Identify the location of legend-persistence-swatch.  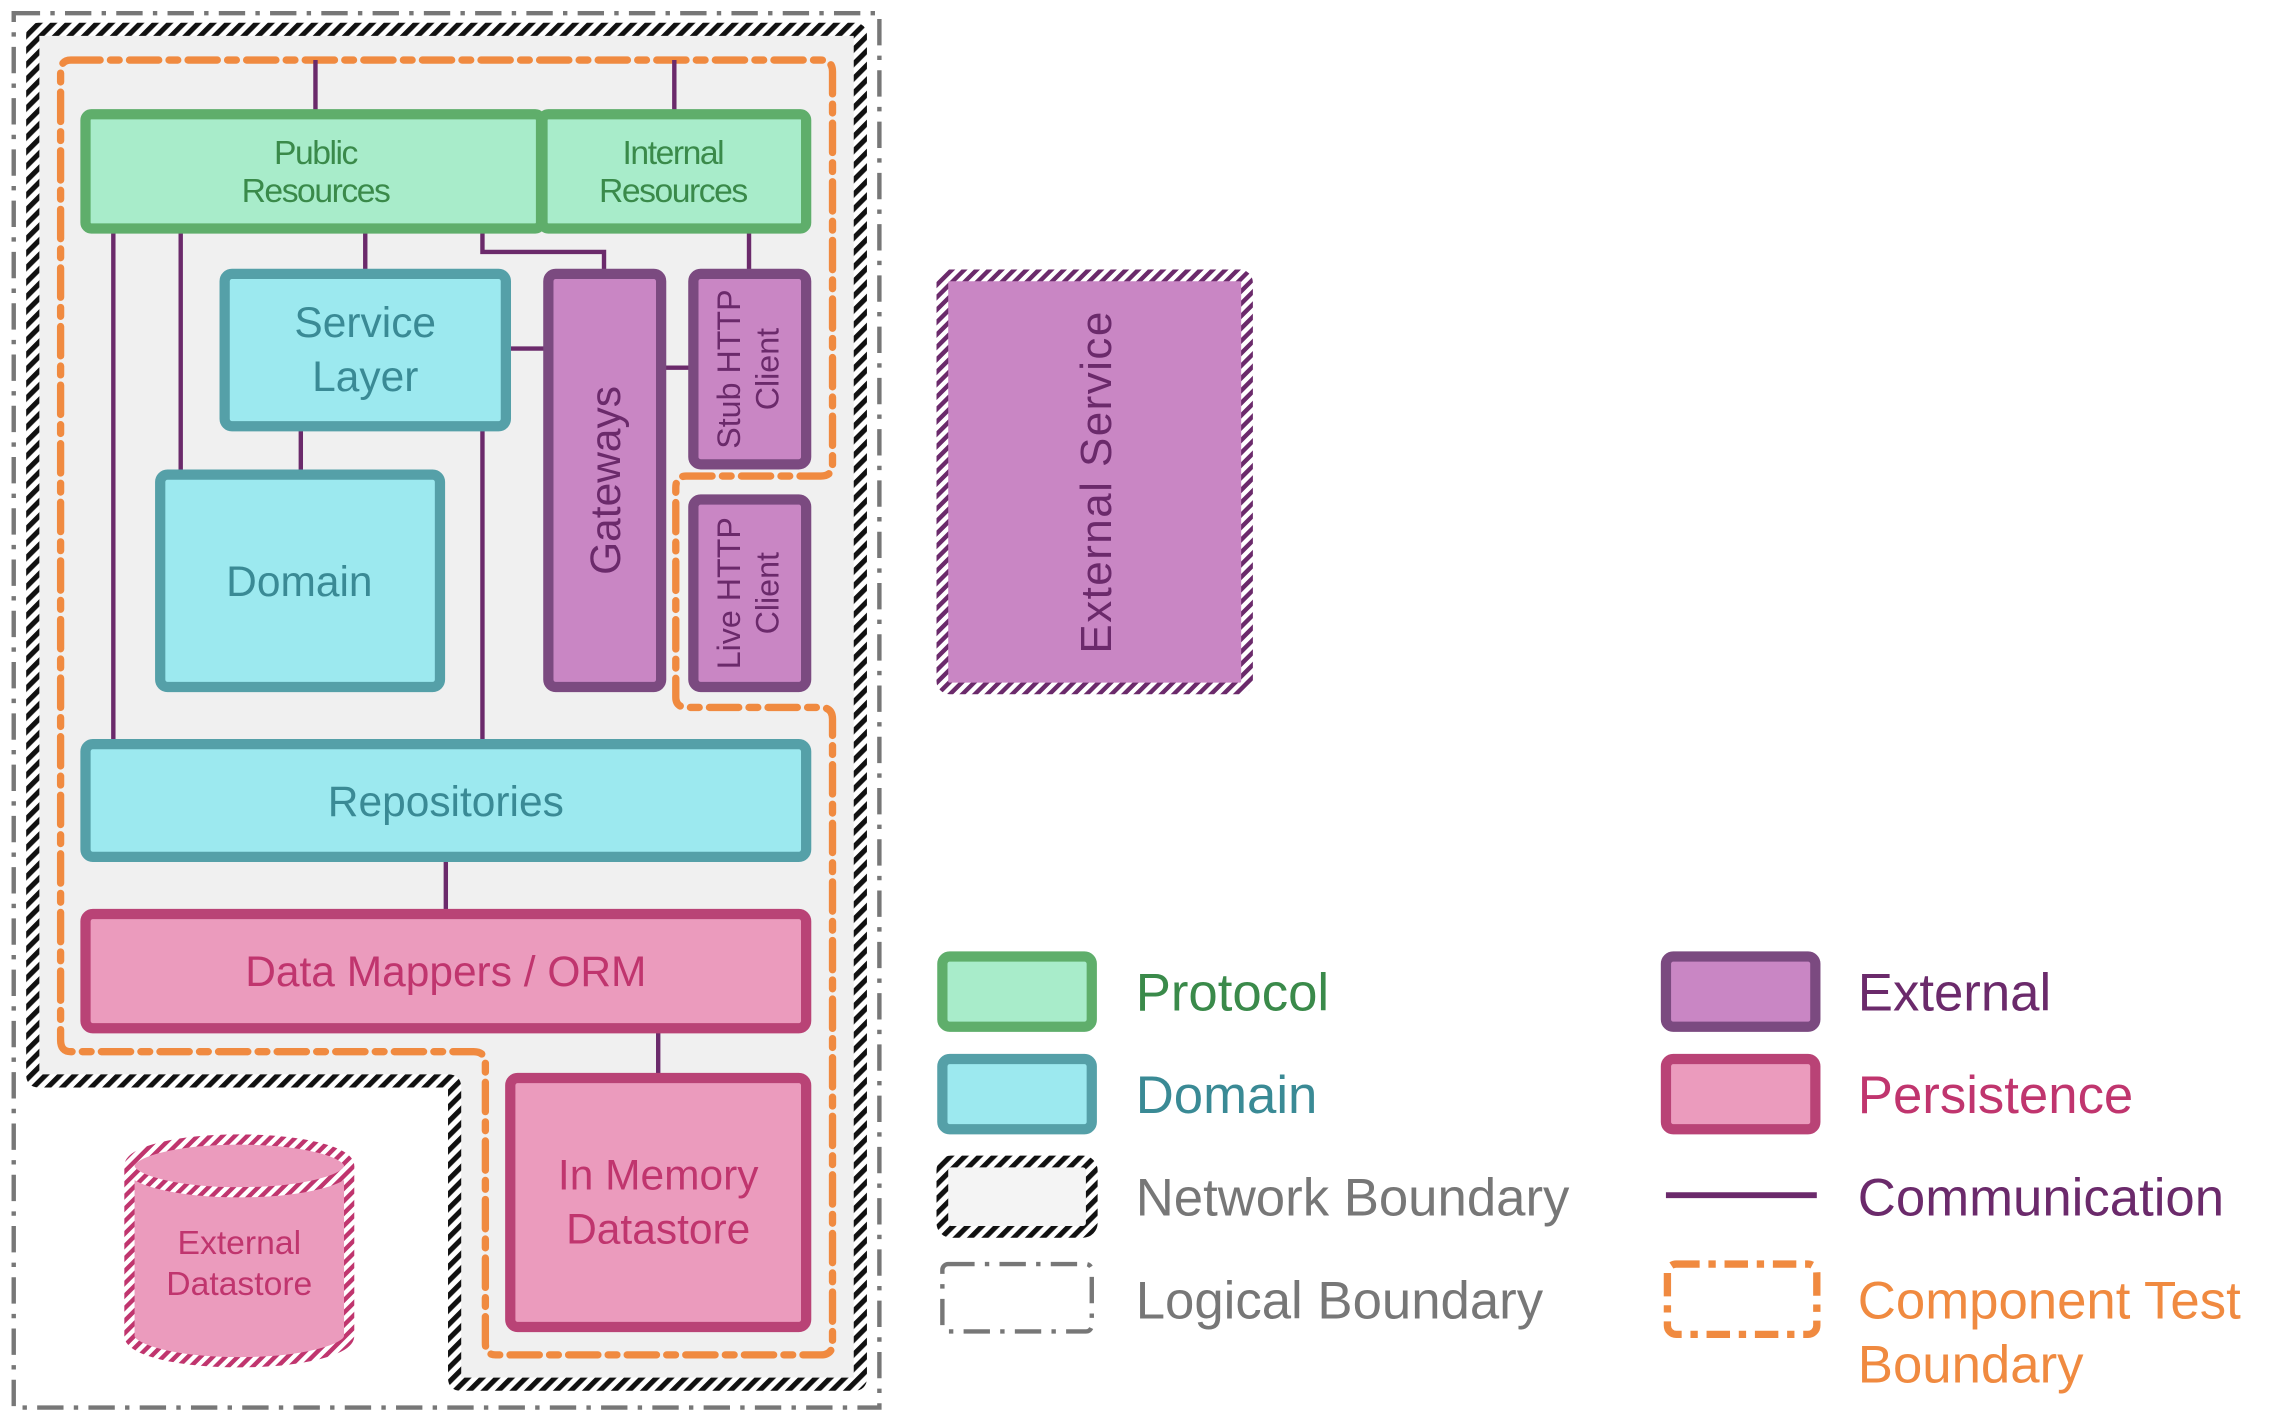
(1740, 1094).